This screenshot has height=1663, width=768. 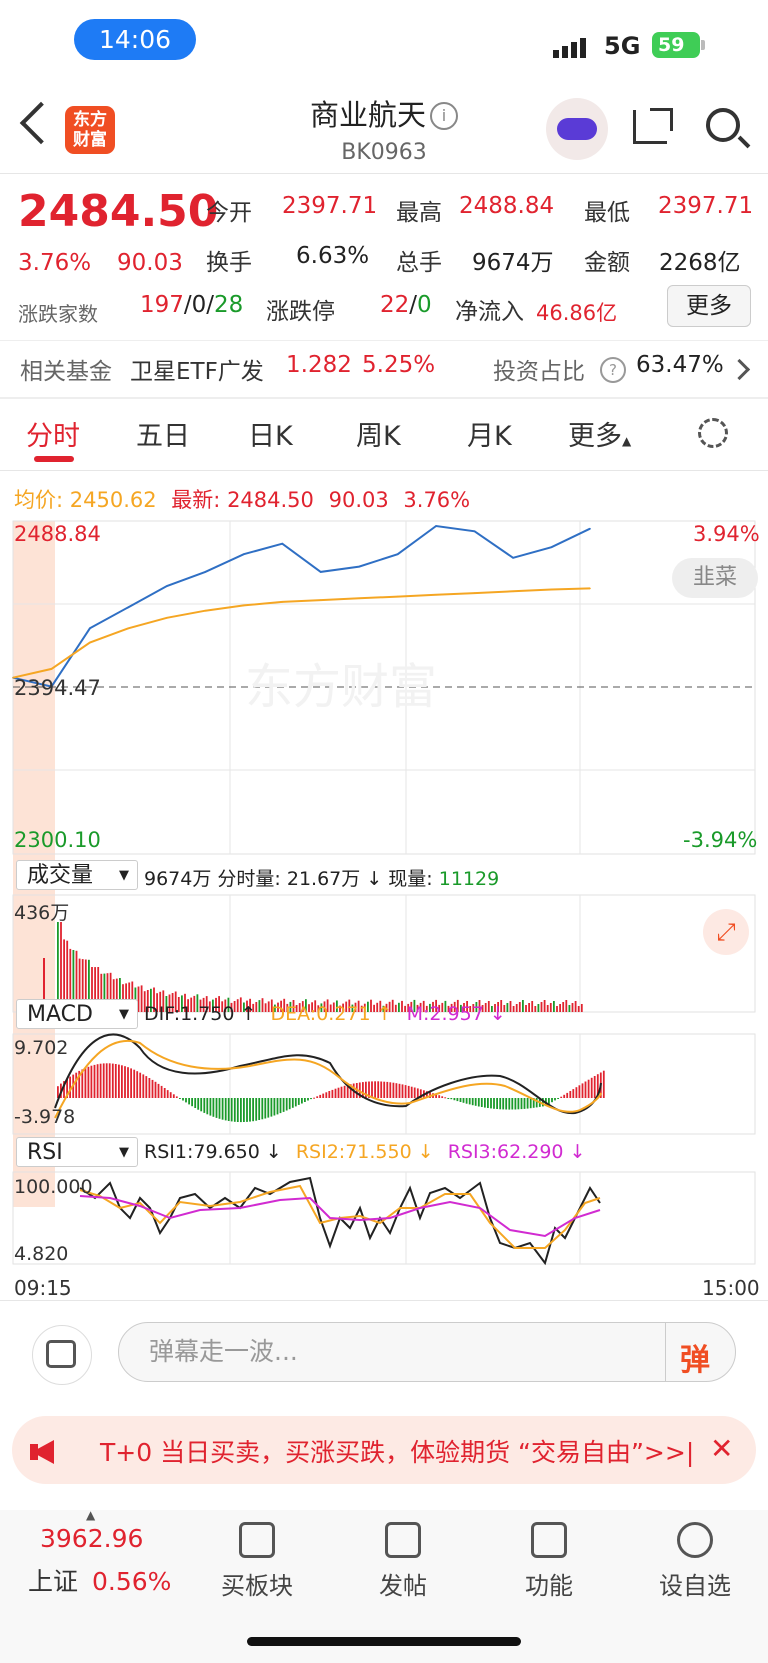 What do you see at coordinates (41, 1254) in the screenshot?
I see `rsi-min-label: 4.820` at bounding box center [41, 1254].